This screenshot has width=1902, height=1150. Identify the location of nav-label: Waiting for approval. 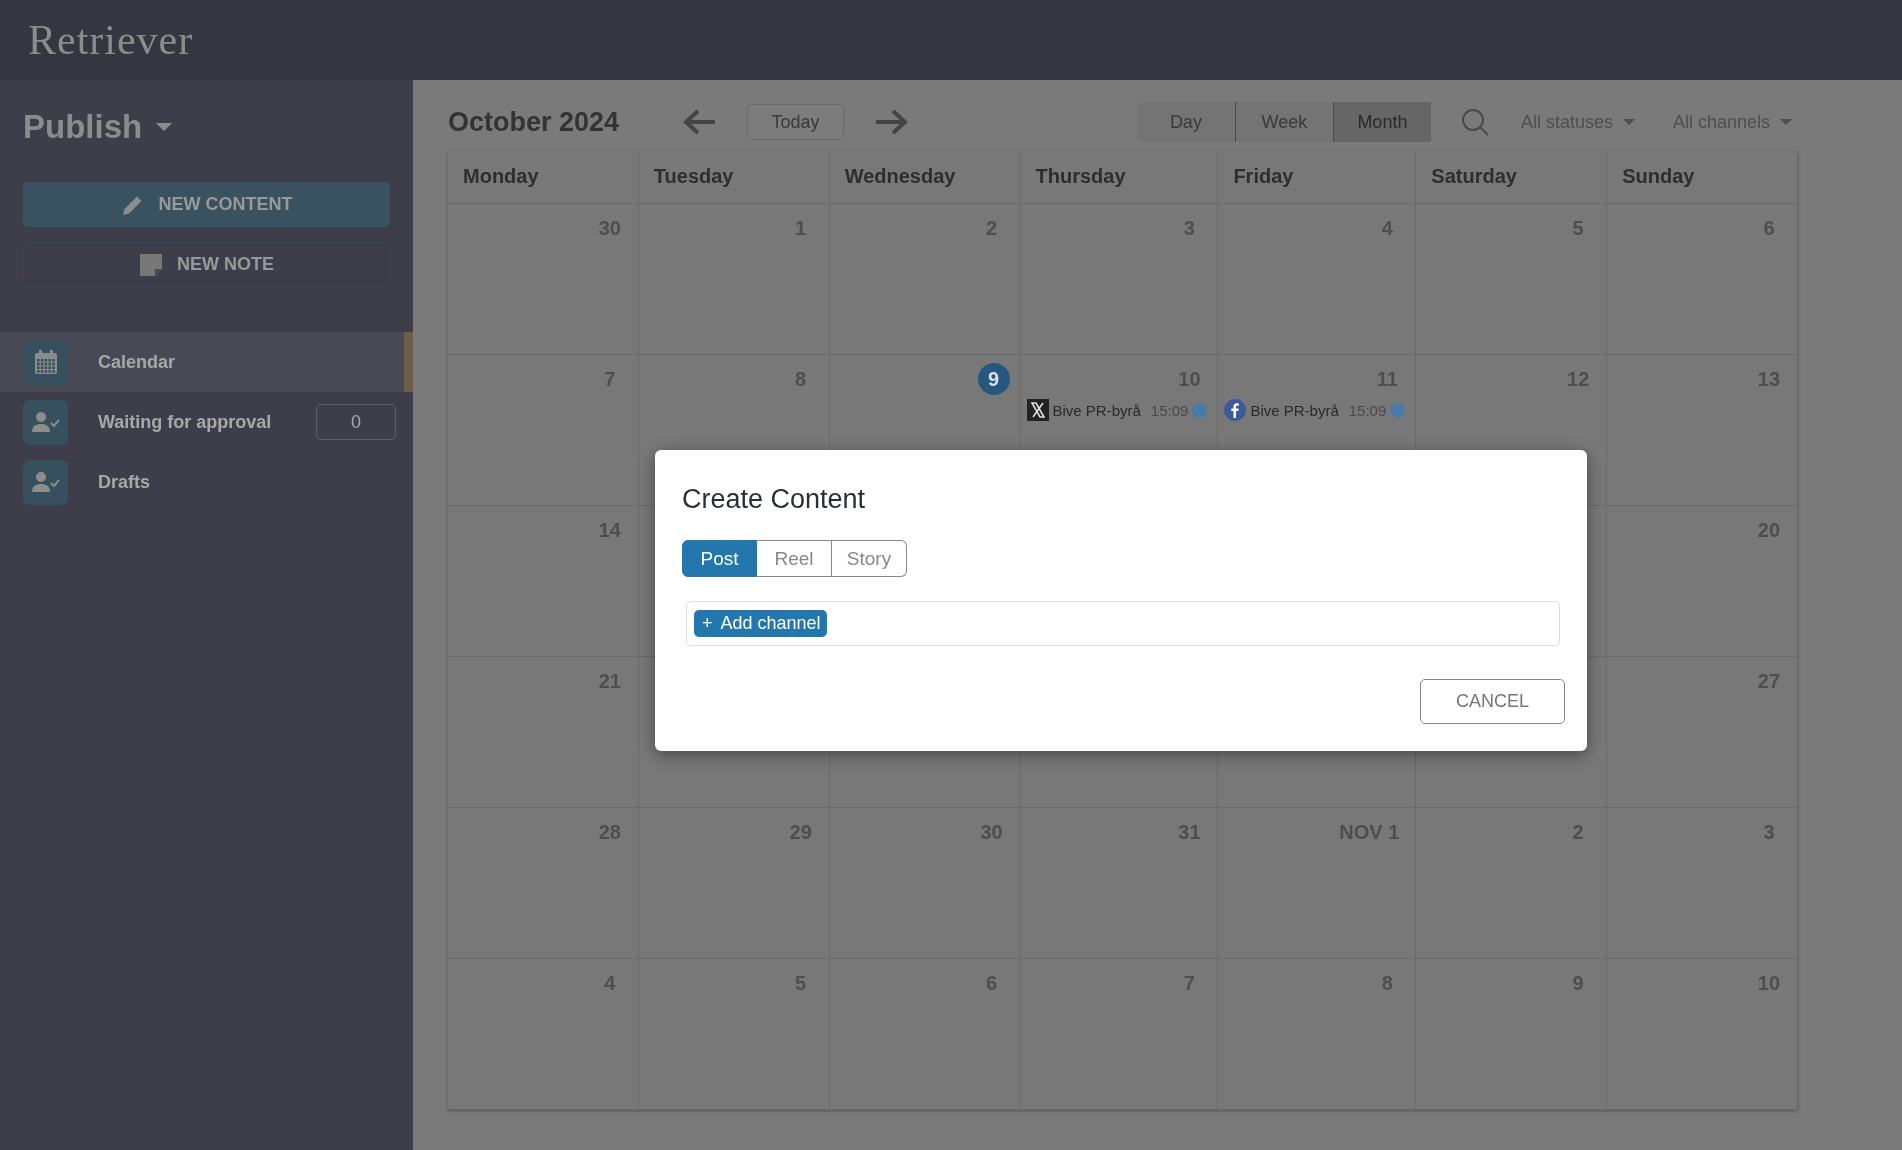
(185, 422).